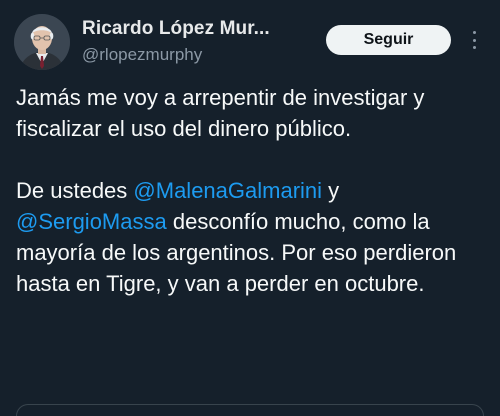 This screenshot has height=416, width=500. Describe the element at coordinates (388, 40) in the screenshot. I see `follow-button: Seguir` at that location.